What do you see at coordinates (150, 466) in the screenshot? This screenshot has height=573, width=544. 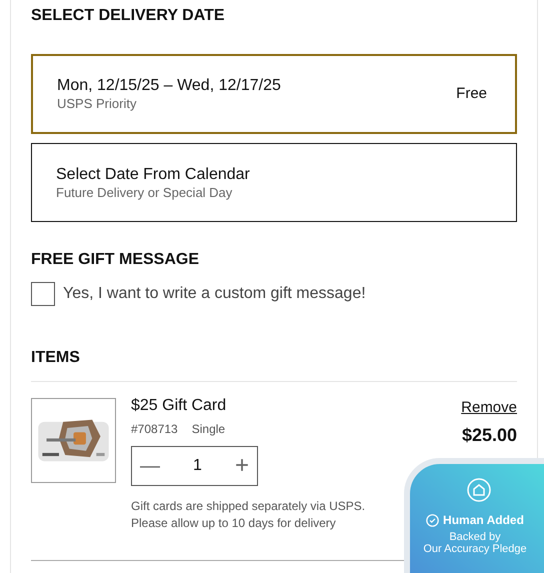 I see `decrease-button: —` at bounding box center [150, 466].